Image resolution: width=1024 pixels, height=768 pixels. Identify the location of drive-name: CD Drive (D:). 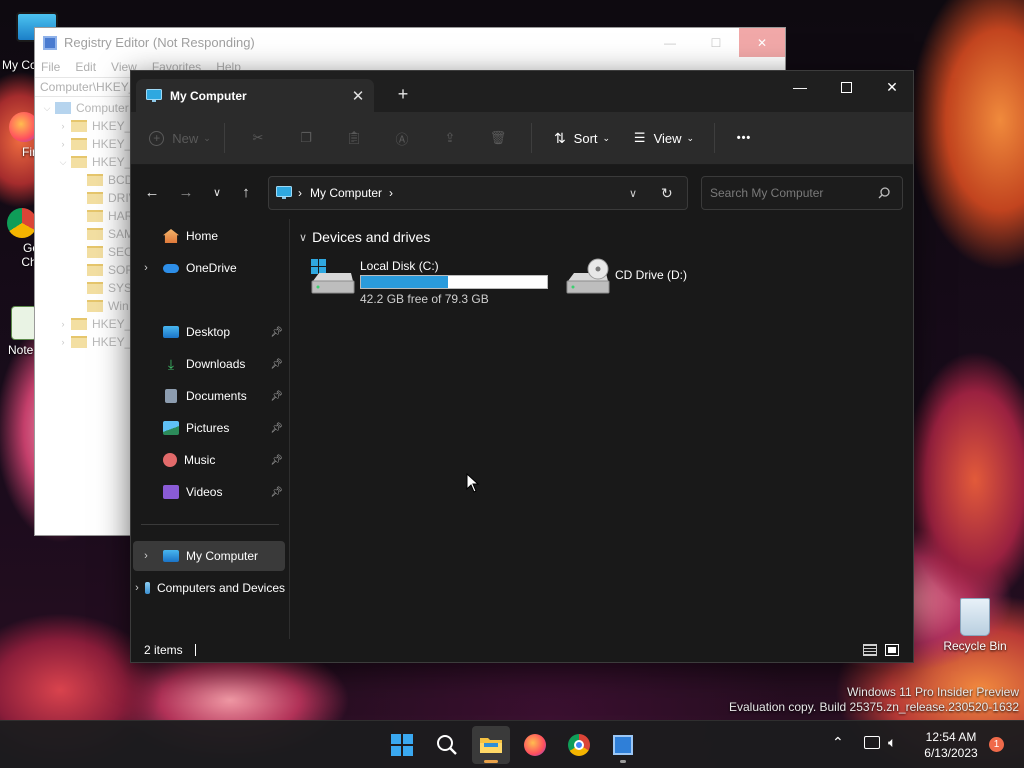
(651, 275).